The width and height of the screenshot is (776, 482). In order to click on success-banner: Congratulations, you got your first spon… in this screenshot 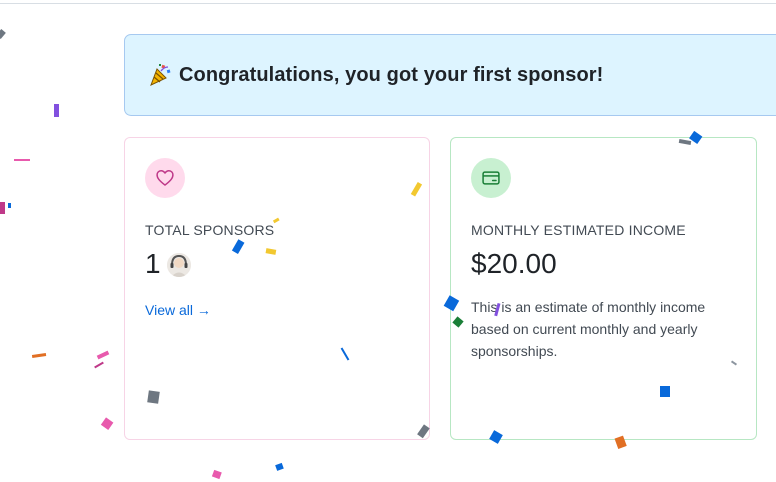, I will do `click(450, 75)`.